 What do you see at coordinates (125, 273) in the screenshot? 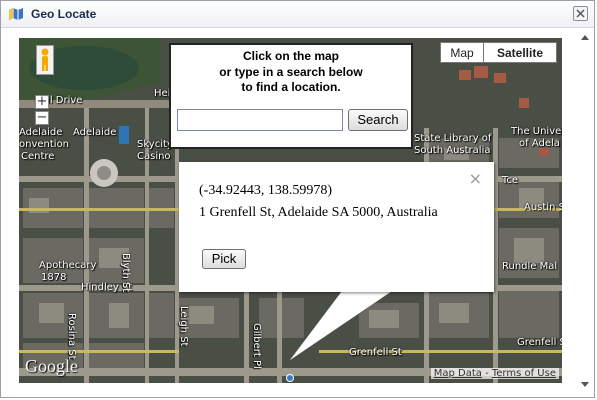
I see `map-label-blyth-st: Blyth St` at bounding box center [125, 273].